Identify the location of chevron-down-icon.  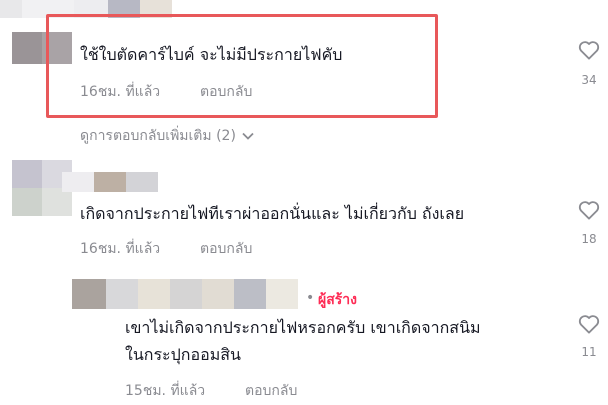
(248, 136).